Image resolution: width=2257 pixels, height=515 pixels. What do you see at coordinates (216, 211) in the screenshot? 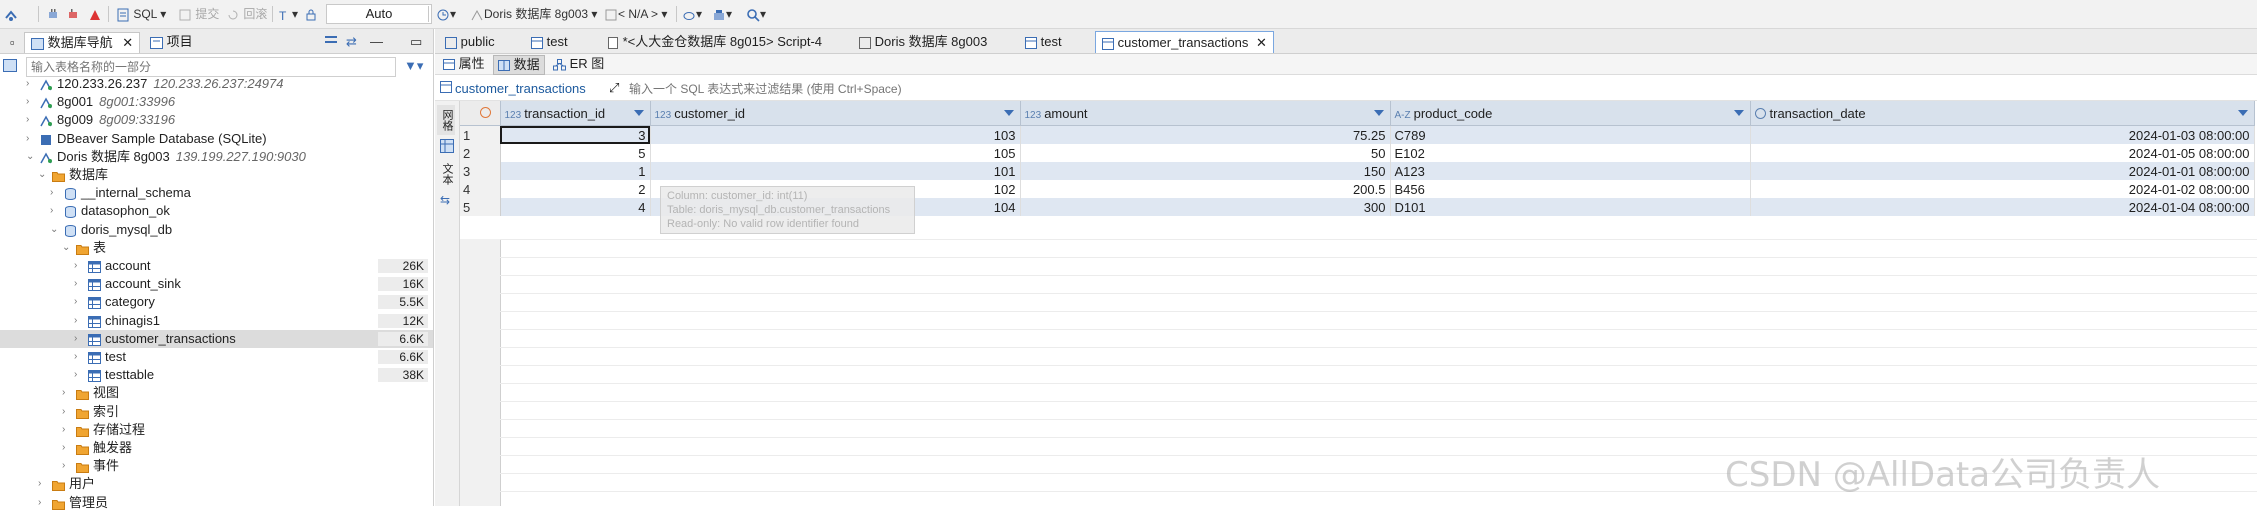
I see `tree-item: › datasophon_ok` at bounding box center [216, 211].